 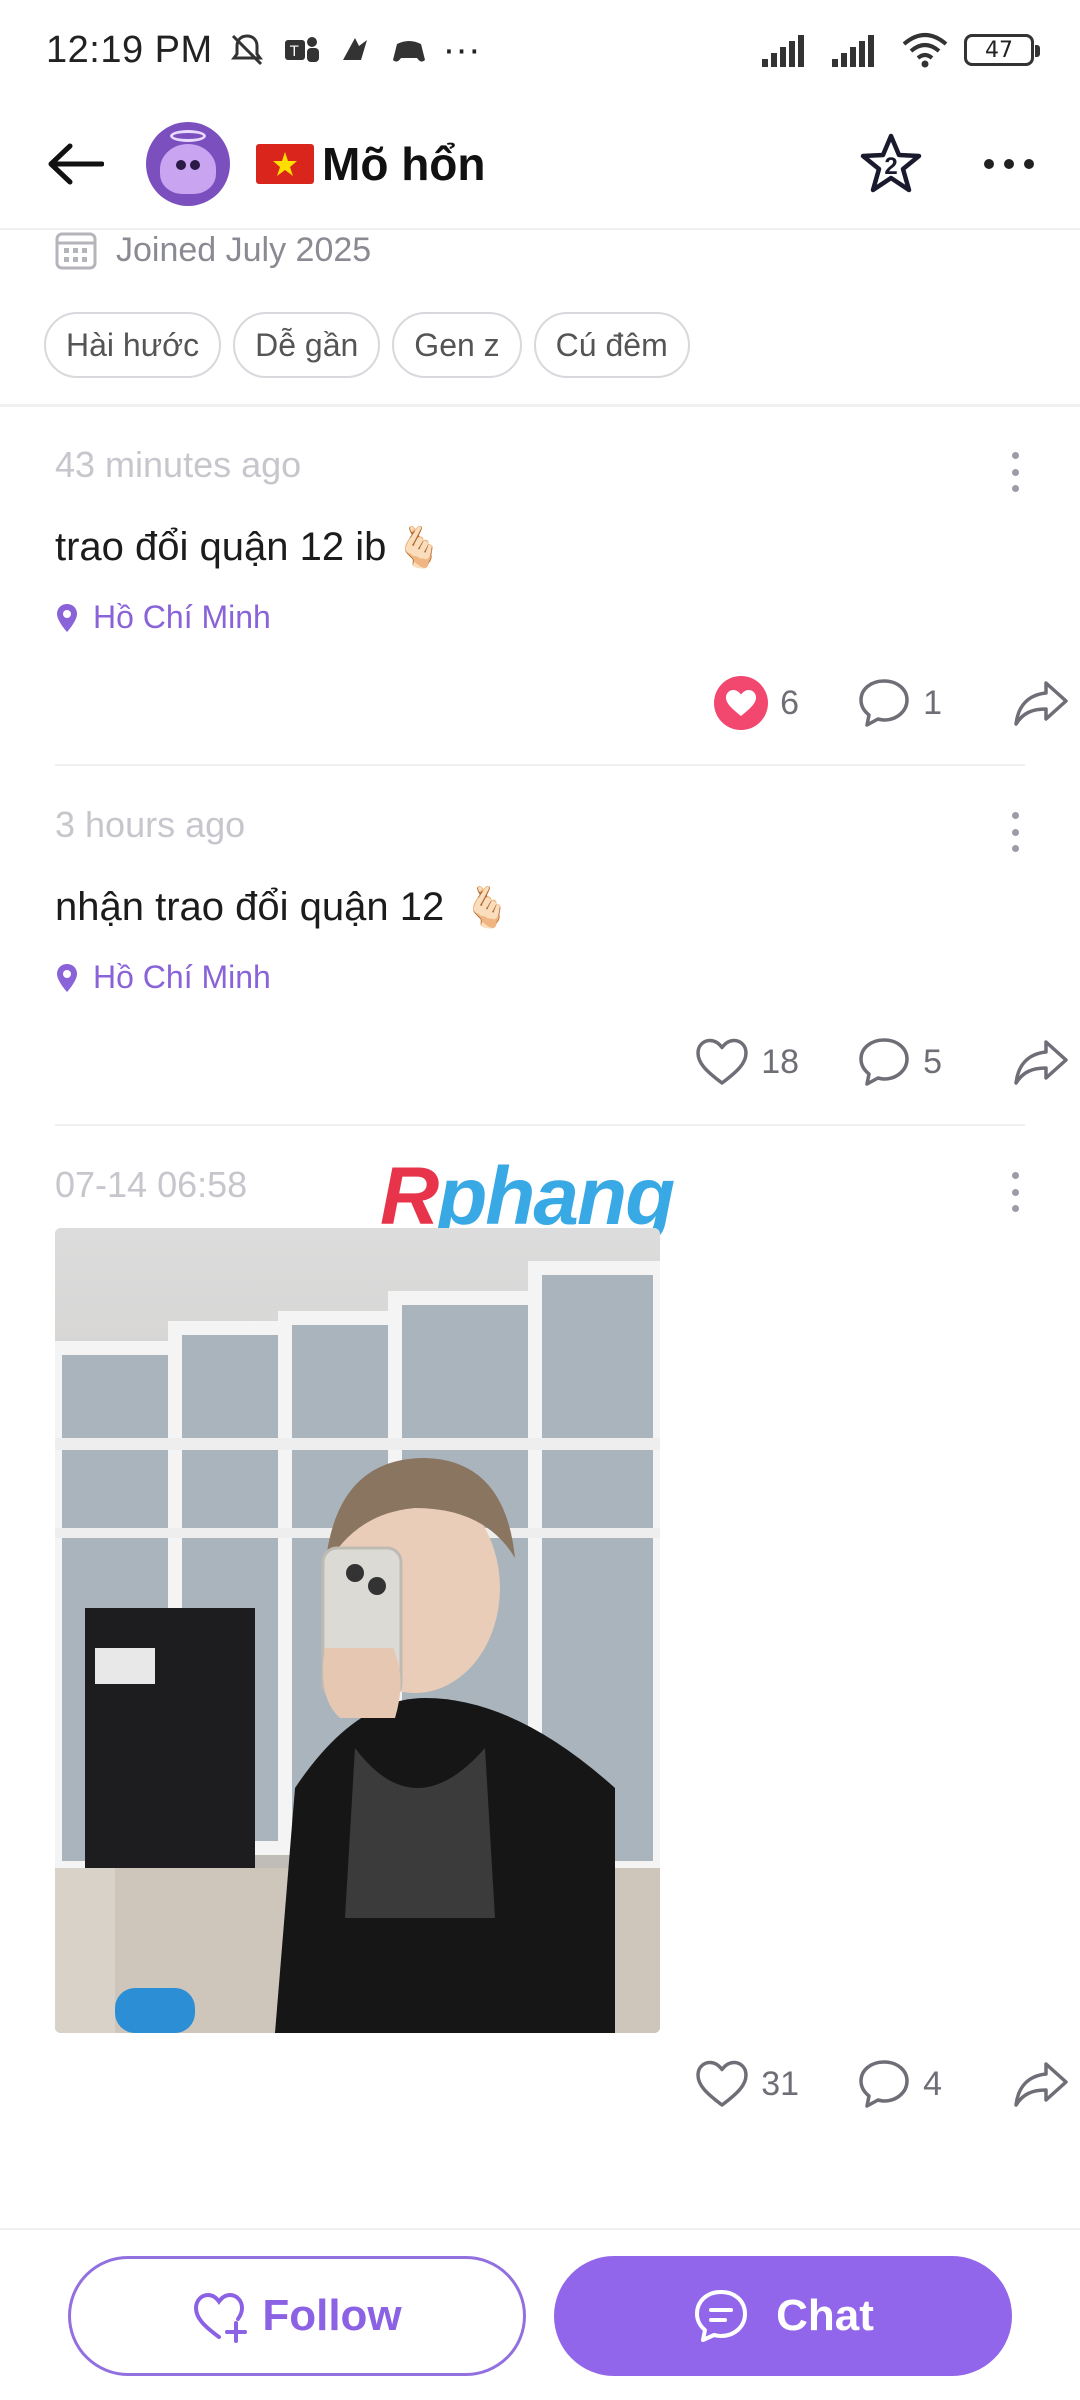 What do you see at coordinates (540, 907) in the screenshot?
I see `post-text: nhận trao đổi quận 12 🫰🏻` at bounding box center [540, 907].